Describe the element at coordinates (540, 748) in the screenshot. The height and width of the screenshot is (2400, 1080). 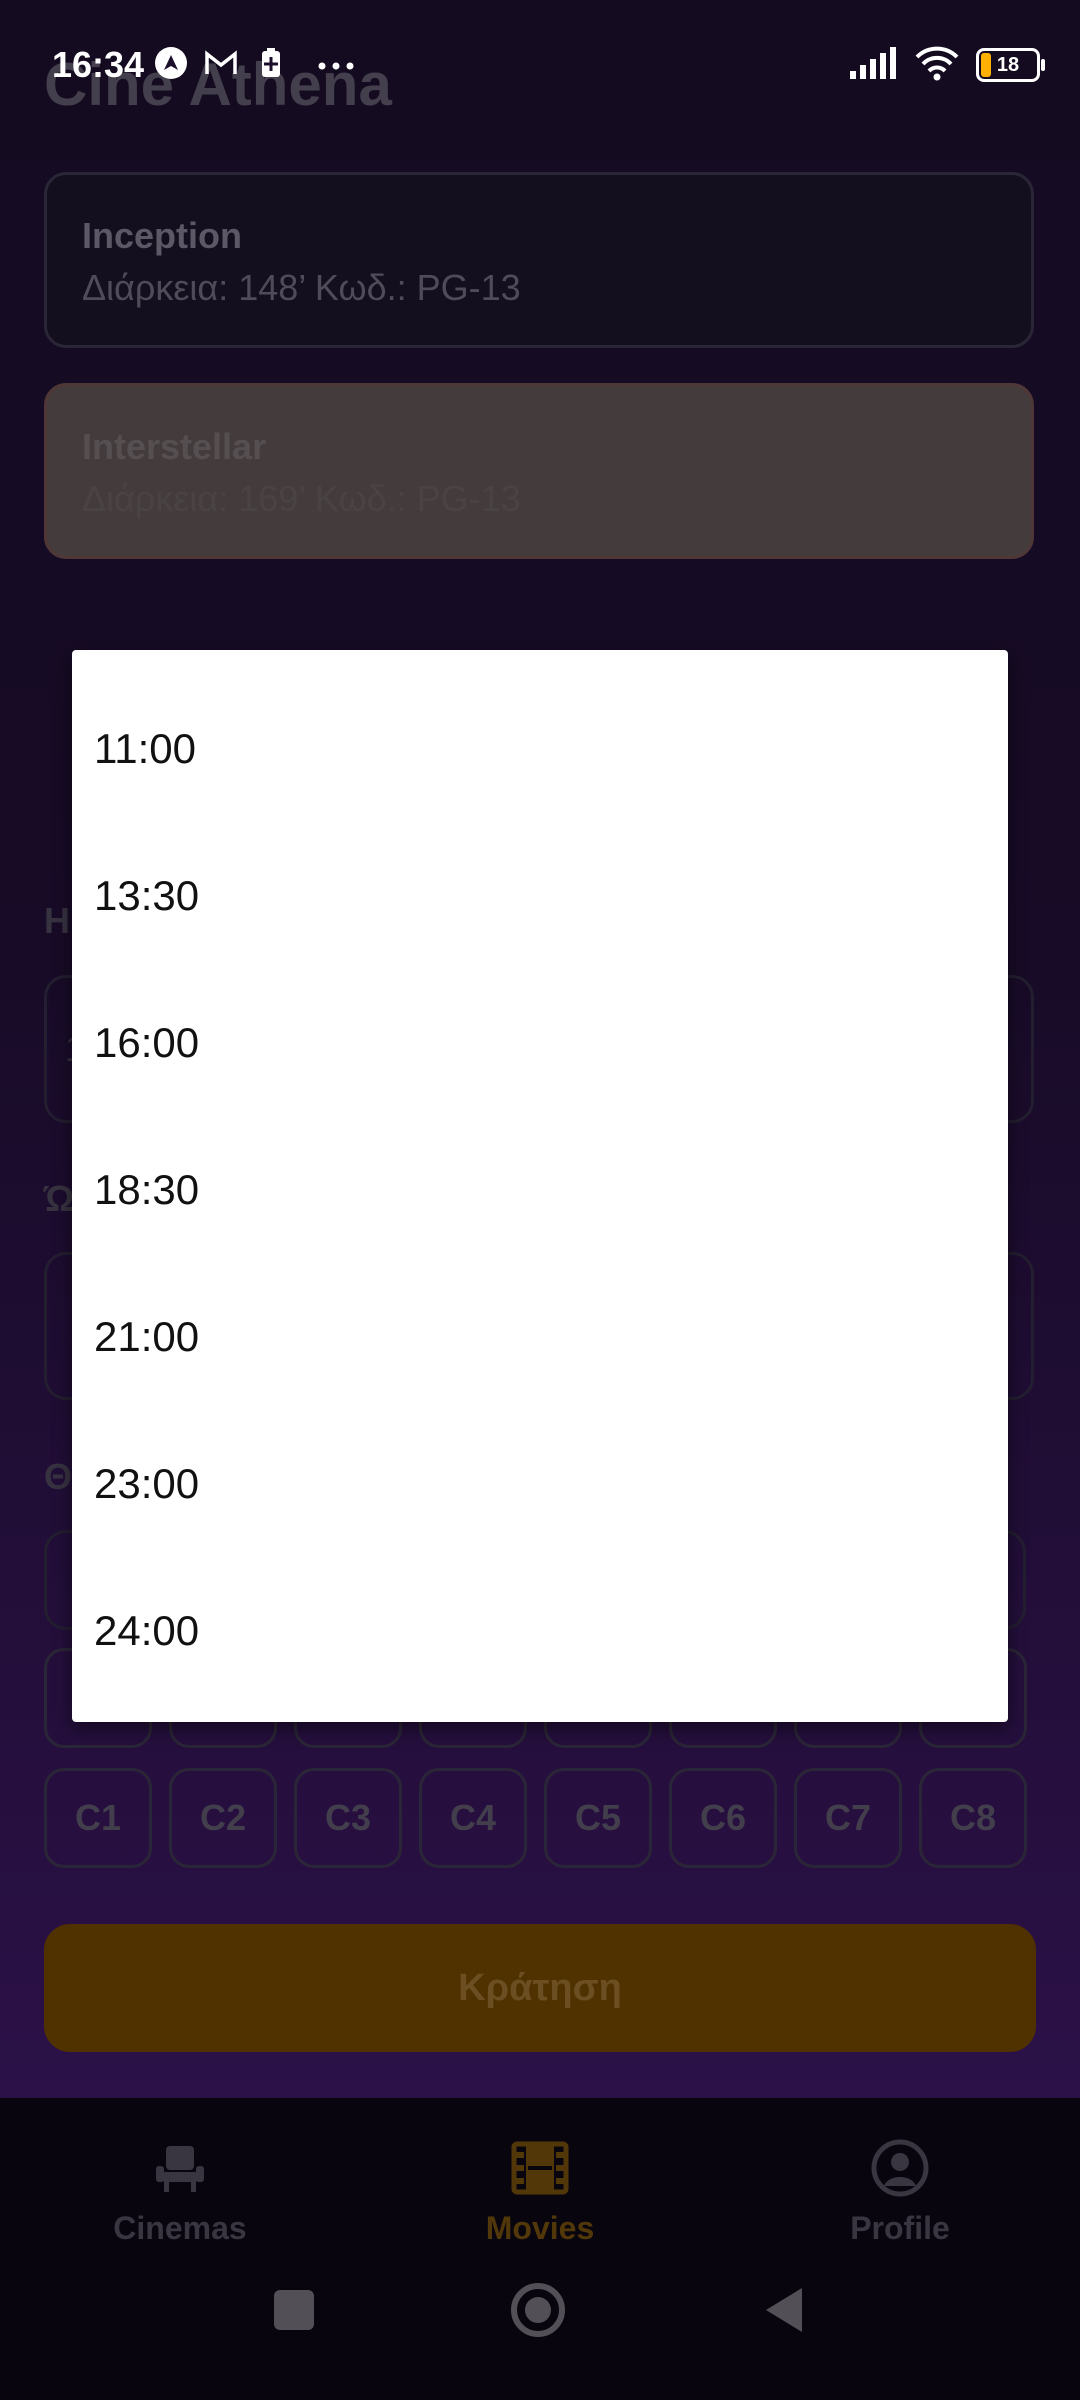
I see `time-option: 11:00` at that location.